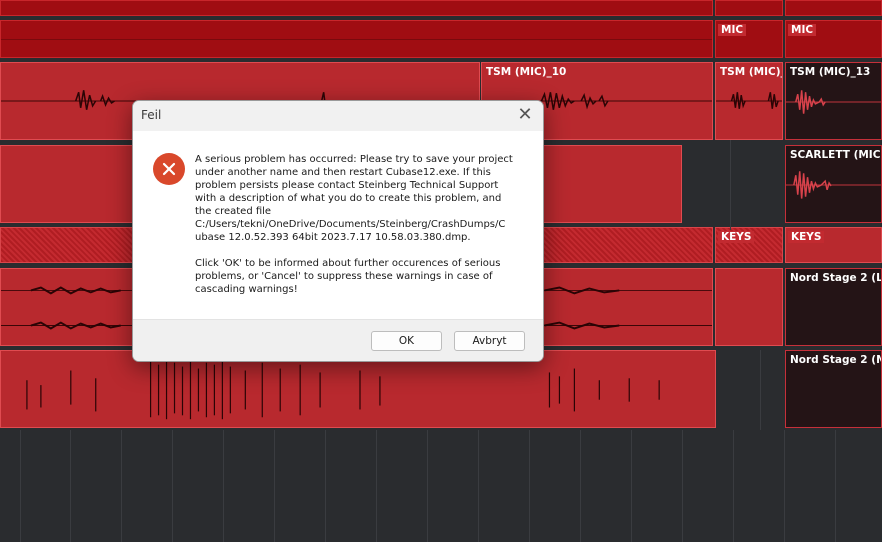 The width and height of the screenshot is (882, 542). What do you see at coordinates (169, 169) in the screenshot?
I see `error-icon` at bounding box center [169, 169].